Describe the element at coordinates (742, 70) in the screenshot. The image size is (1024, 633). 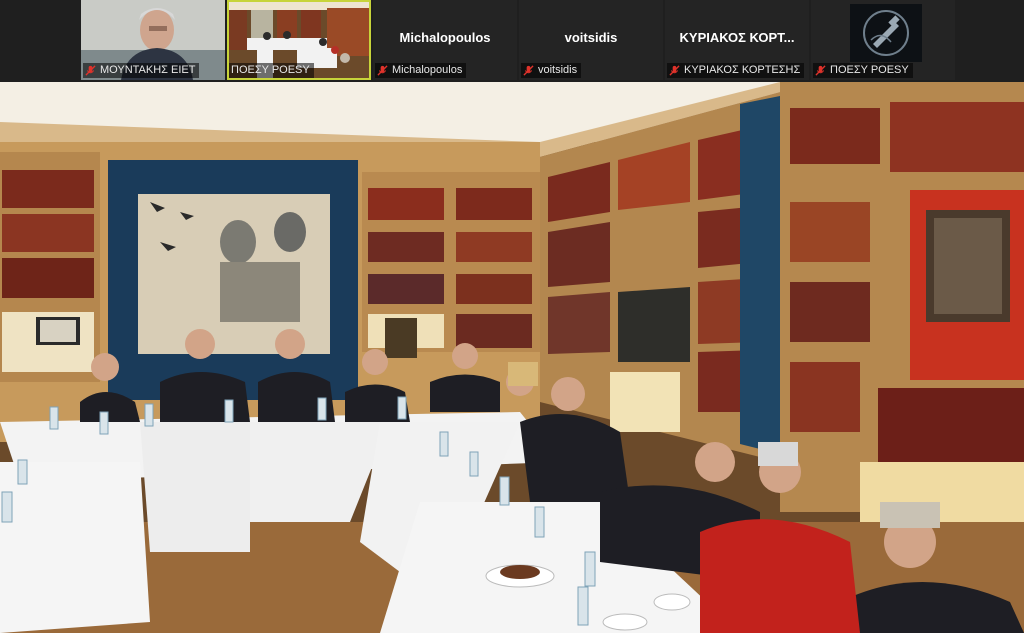
I see `participant-name: ΚΥΡΙΑΚΟΣ ΚΟΡΤΕΣΗΣ` at that location.